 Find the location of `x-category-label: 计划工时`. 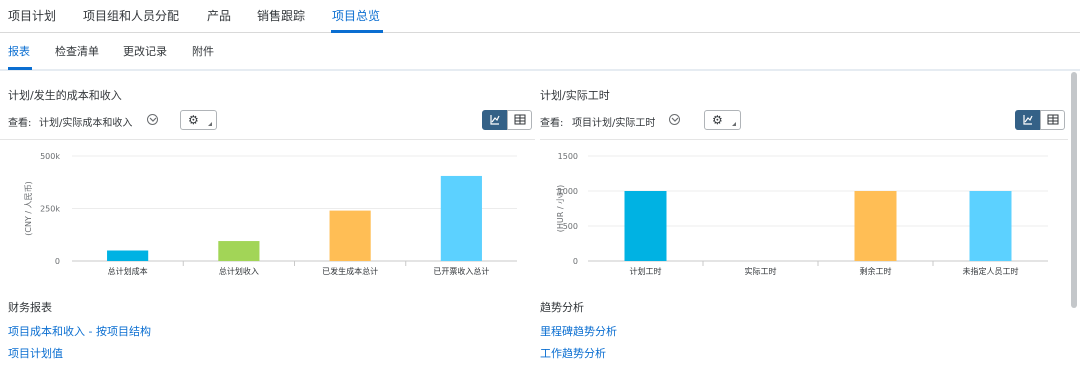

x-category-label: 计划工时 is located at coordinates (646, 271).